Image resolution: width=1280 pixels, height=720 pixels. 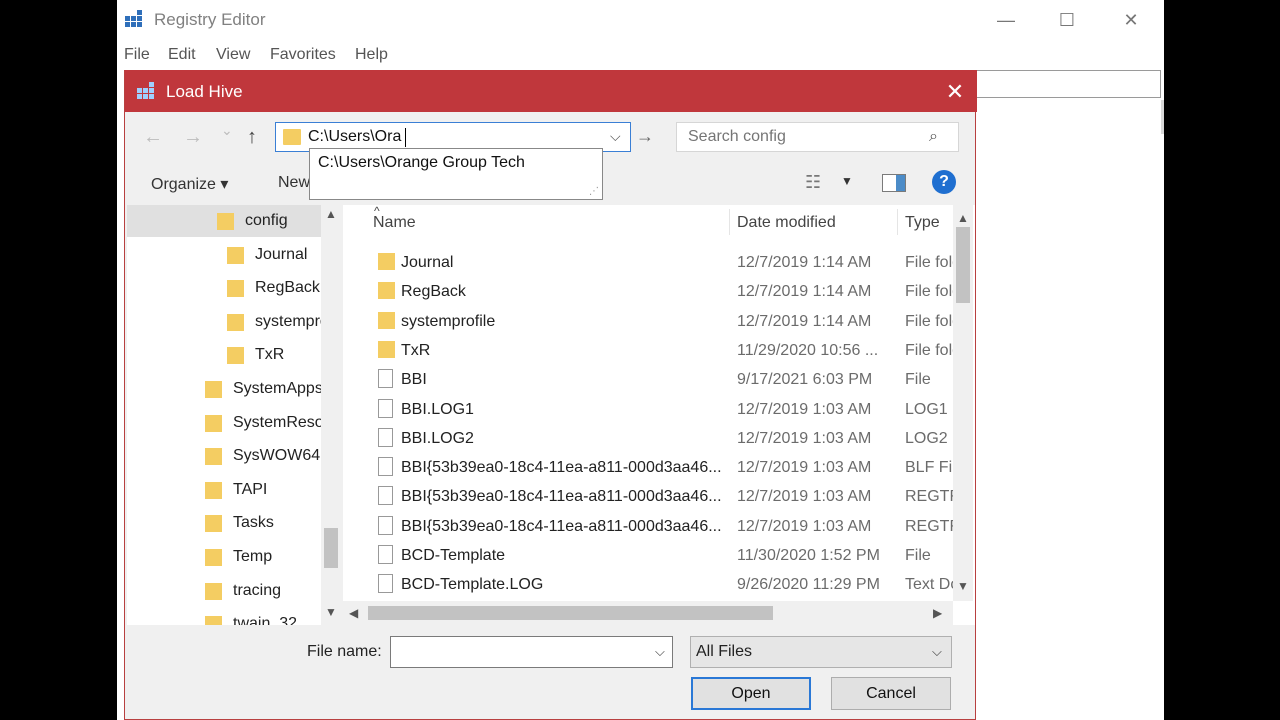 What do you see at coordinates (263, 491) in the screenshot?
I see `nav-item: TAPI` at bounding box center [263, 491].